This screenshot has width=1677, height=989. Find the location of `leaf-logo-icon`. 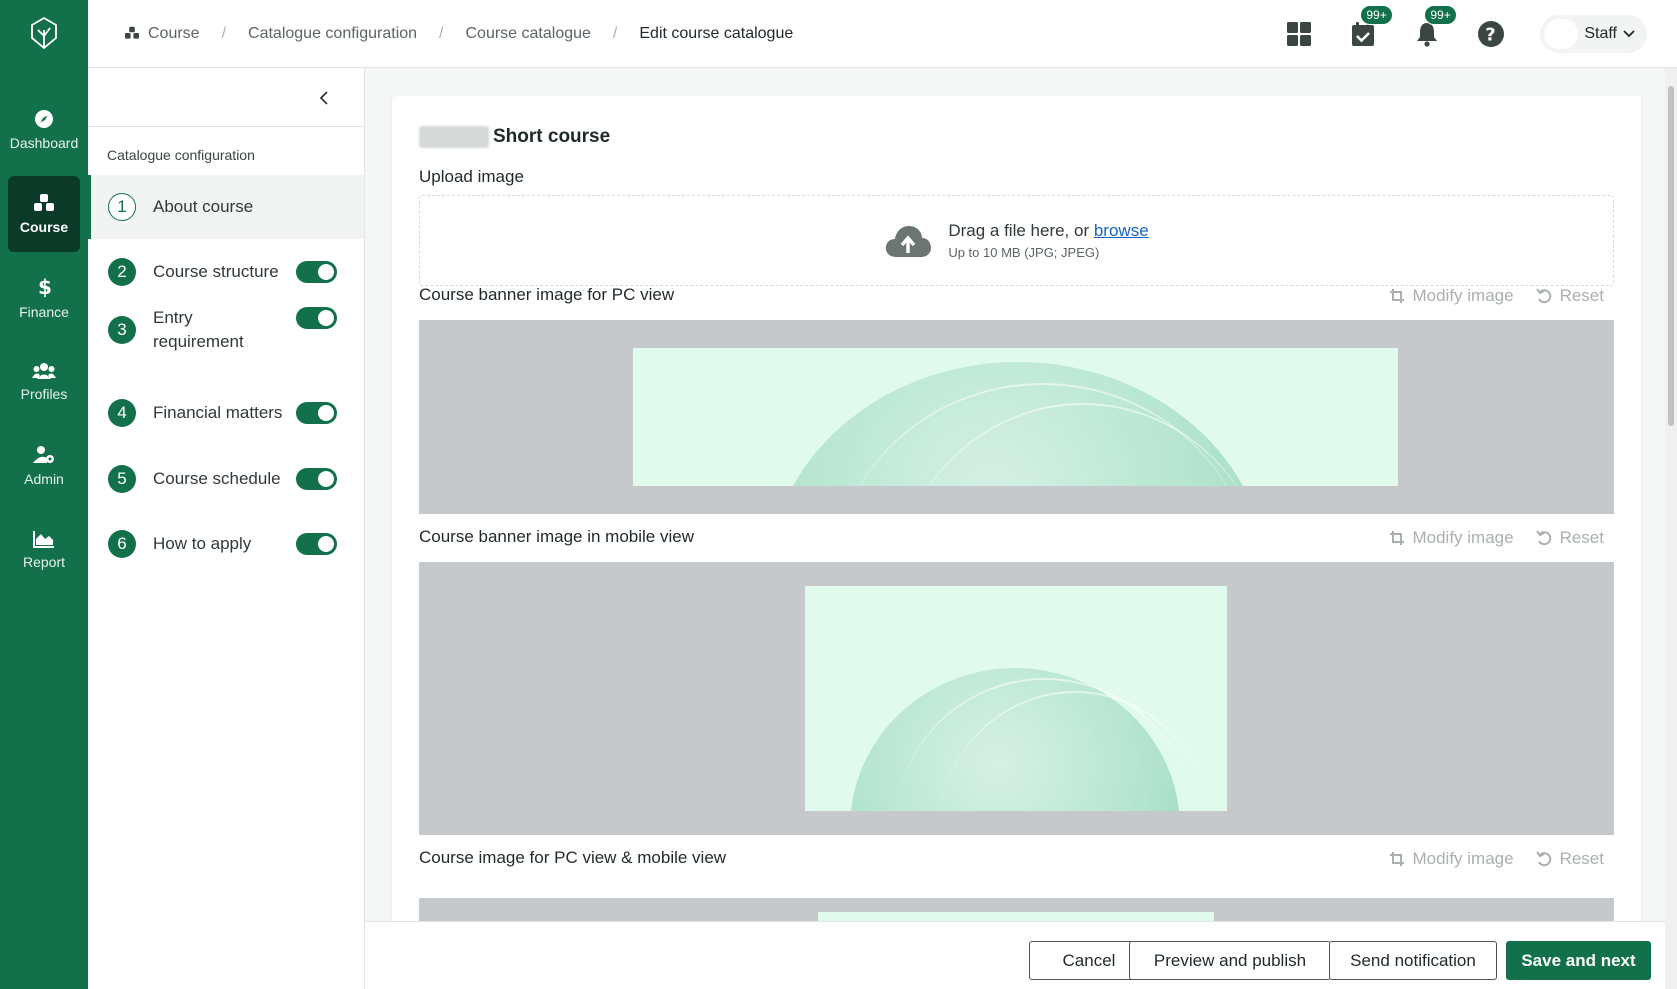

leaf-logo-icon is located at coordinates (44, 33).